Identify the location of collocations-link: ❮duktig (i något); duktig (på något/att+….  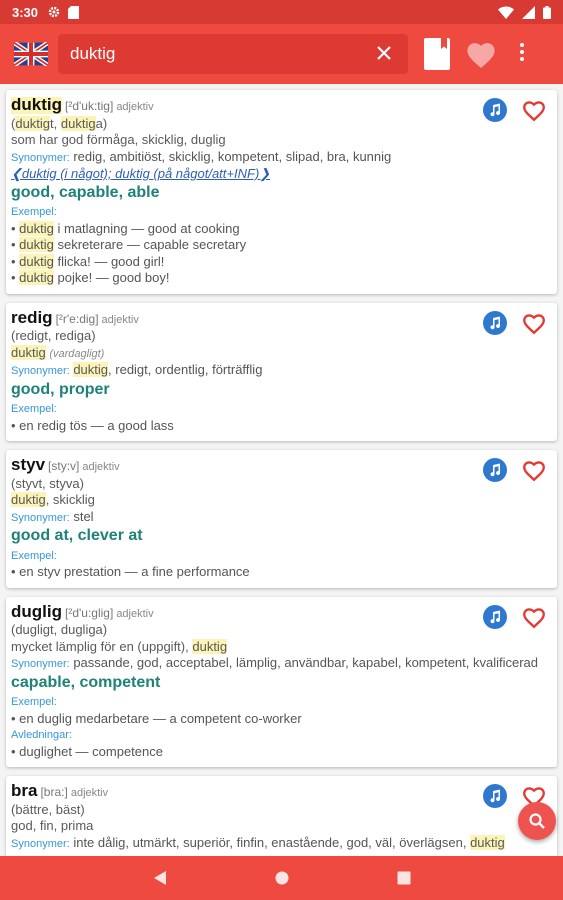
(279, 174).